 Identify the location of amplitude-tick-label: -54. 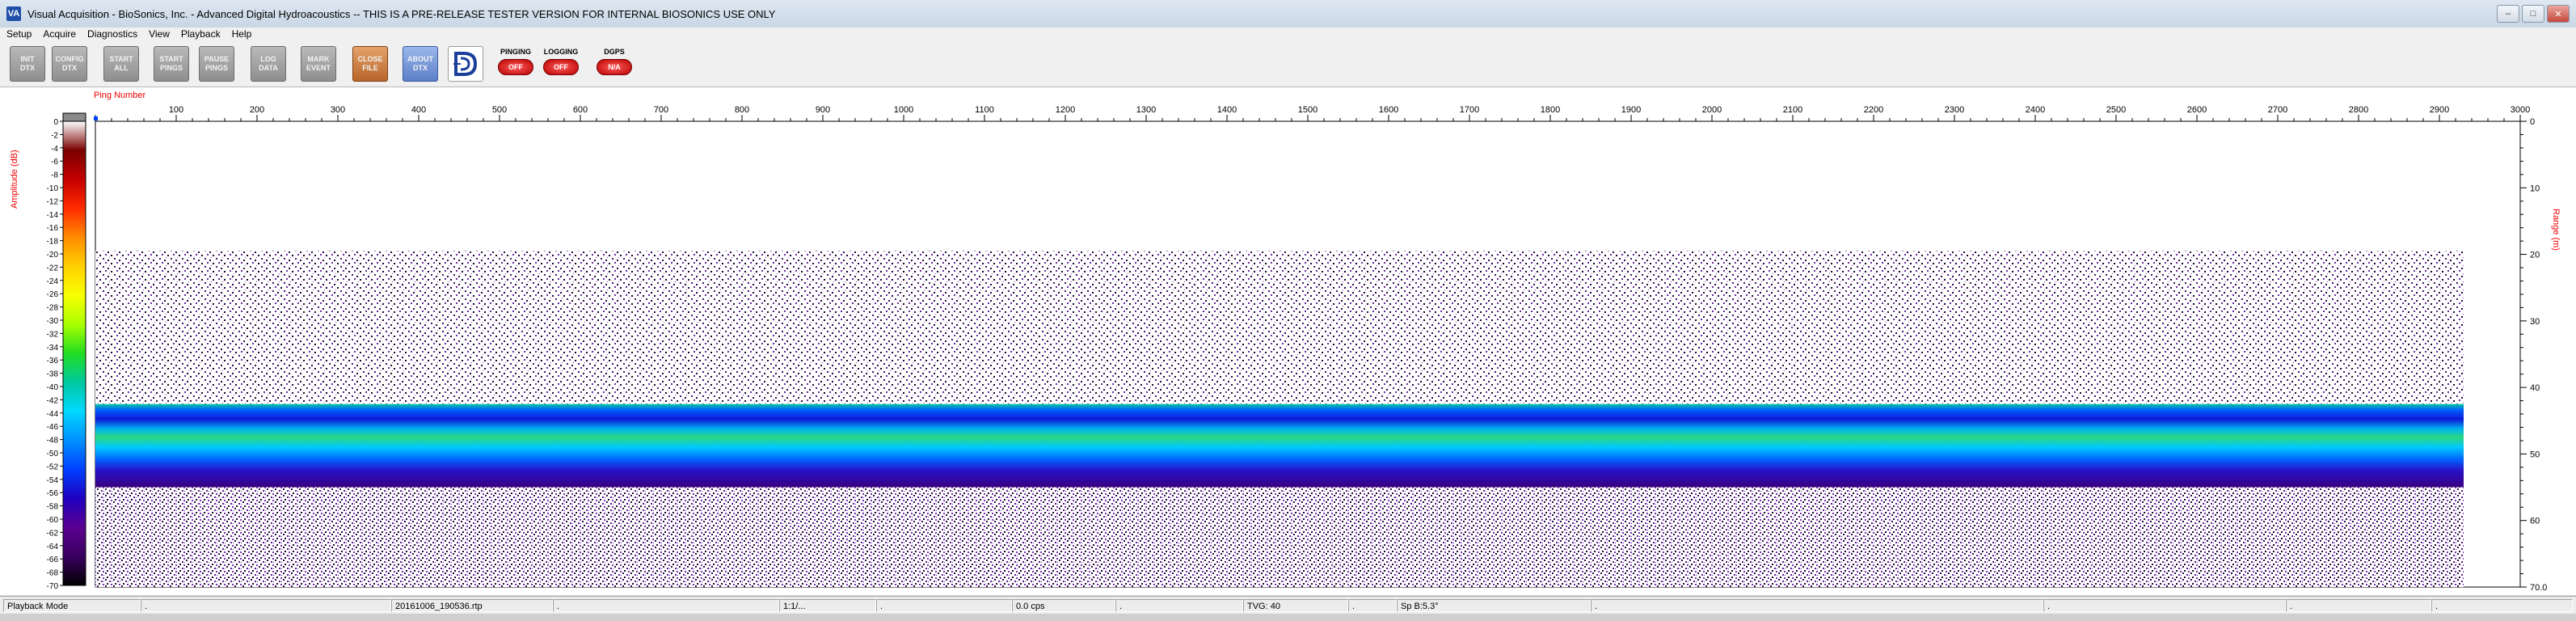
(53, 480).